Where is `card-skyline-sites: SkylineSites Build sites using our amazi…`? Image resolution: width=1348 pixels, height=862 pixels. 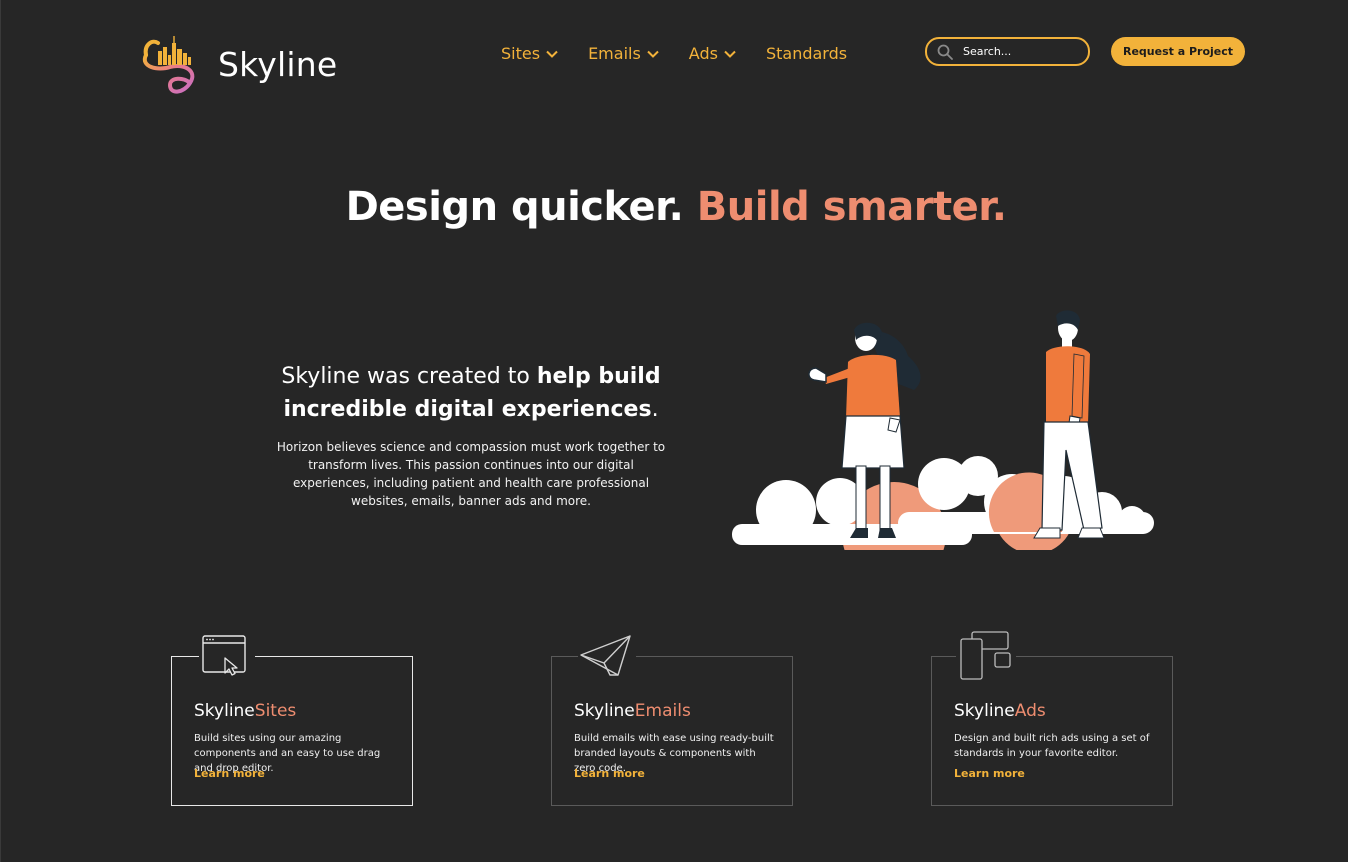 card-skyline-sites: SkylineSites Build sites using our amazi… is located at coordinates (292, 720).